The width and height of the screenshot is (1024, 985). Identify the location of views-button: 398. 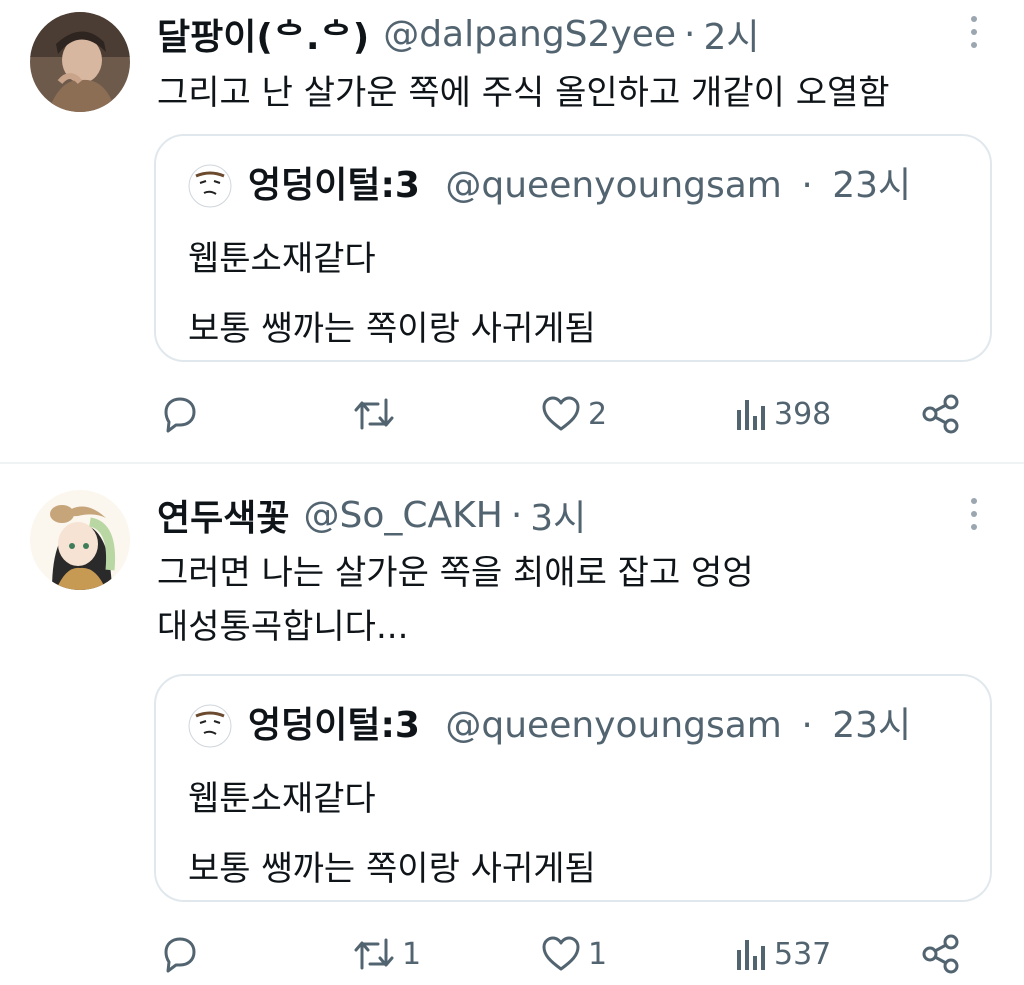
(782, 414).